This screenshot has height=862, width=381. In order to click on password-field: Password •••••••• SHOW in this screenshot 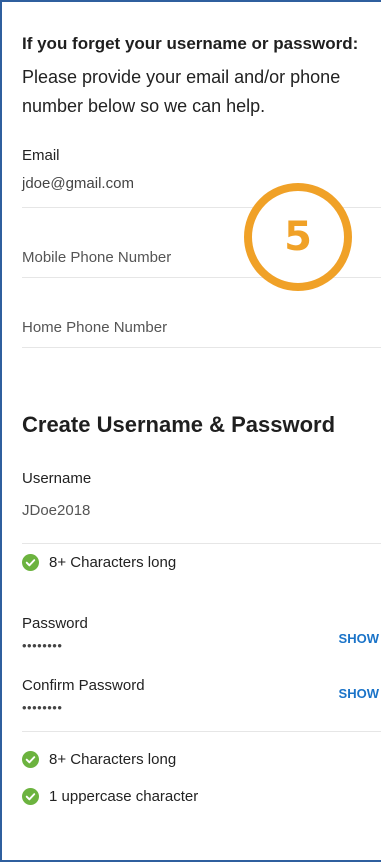, I will do `click(201, 644)`.